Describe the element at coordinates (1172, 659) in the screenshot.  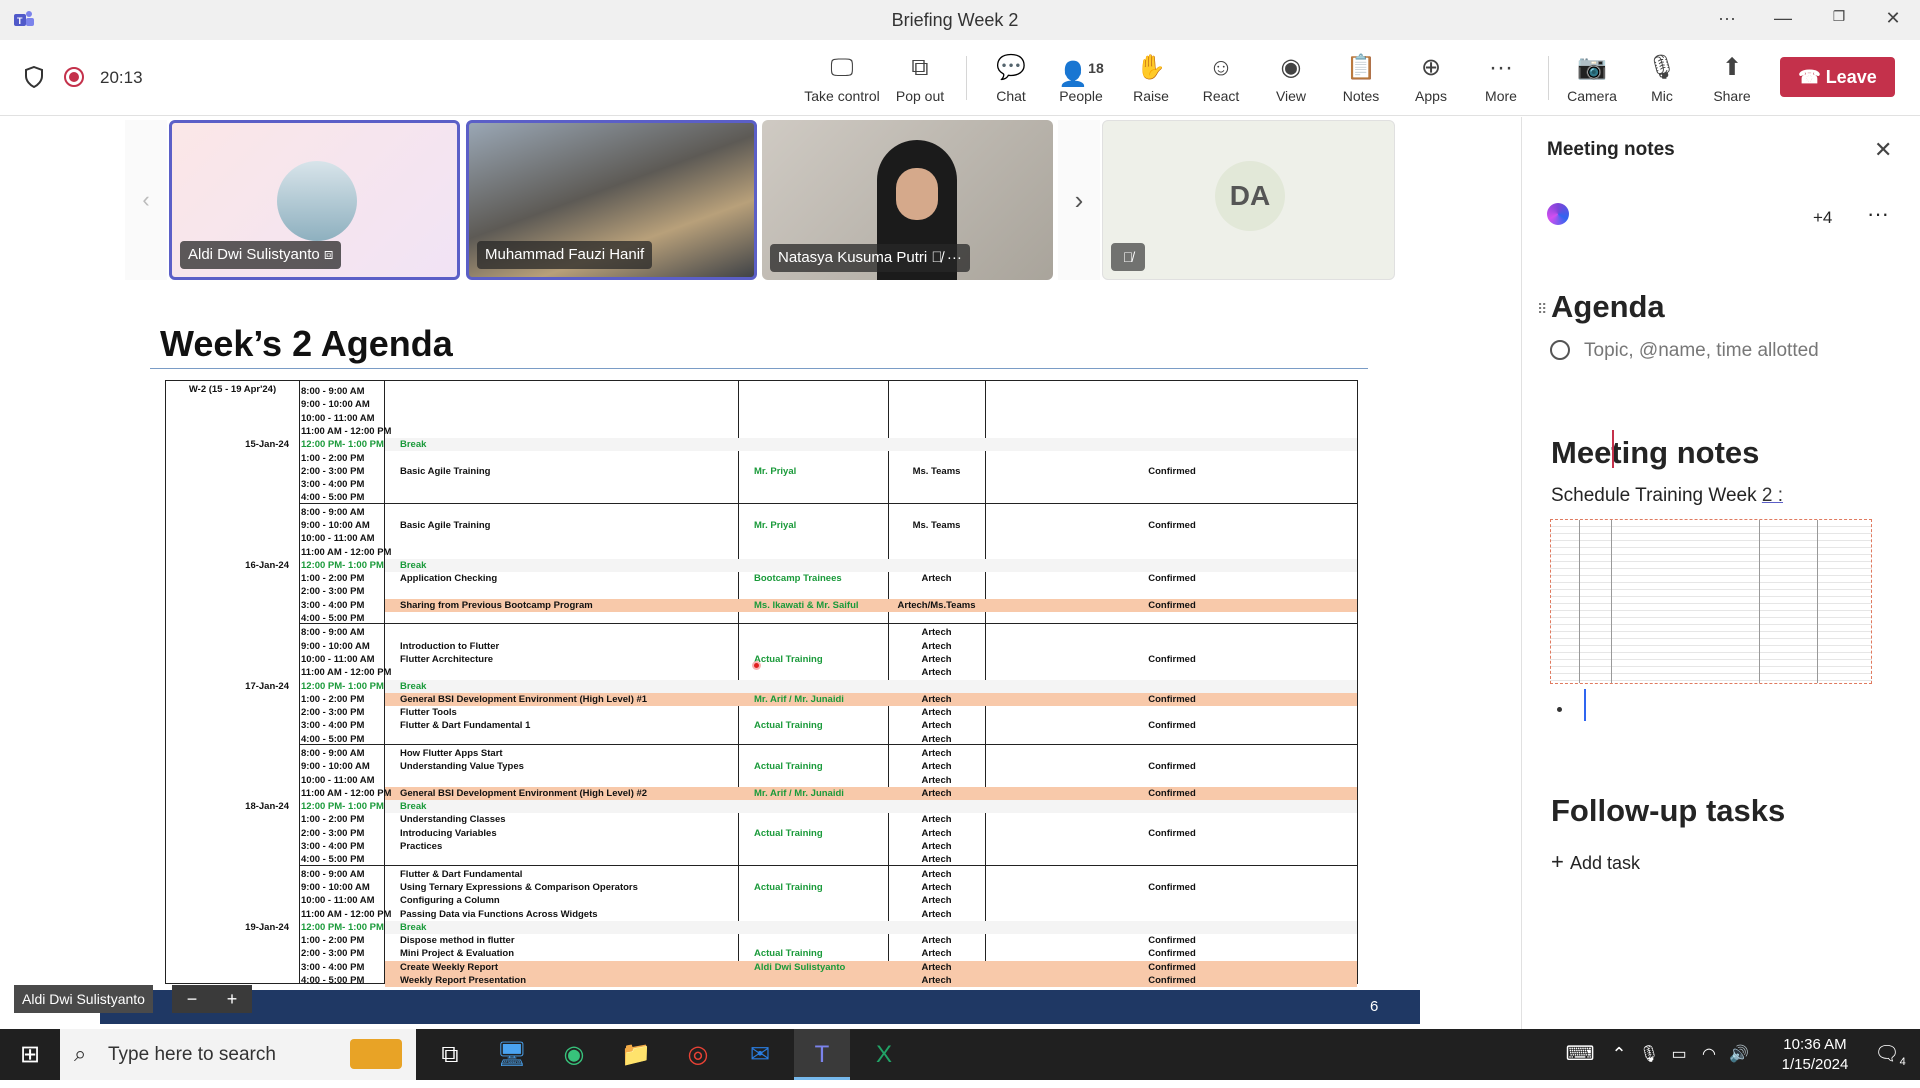
I see `session-status: Confirmed` at that location.